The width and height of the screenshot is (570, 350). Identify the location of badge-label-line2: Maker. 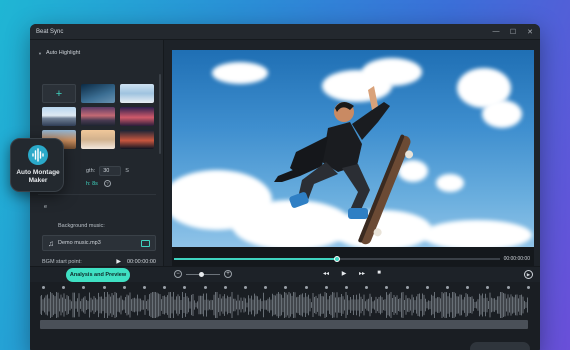
(38, 180).